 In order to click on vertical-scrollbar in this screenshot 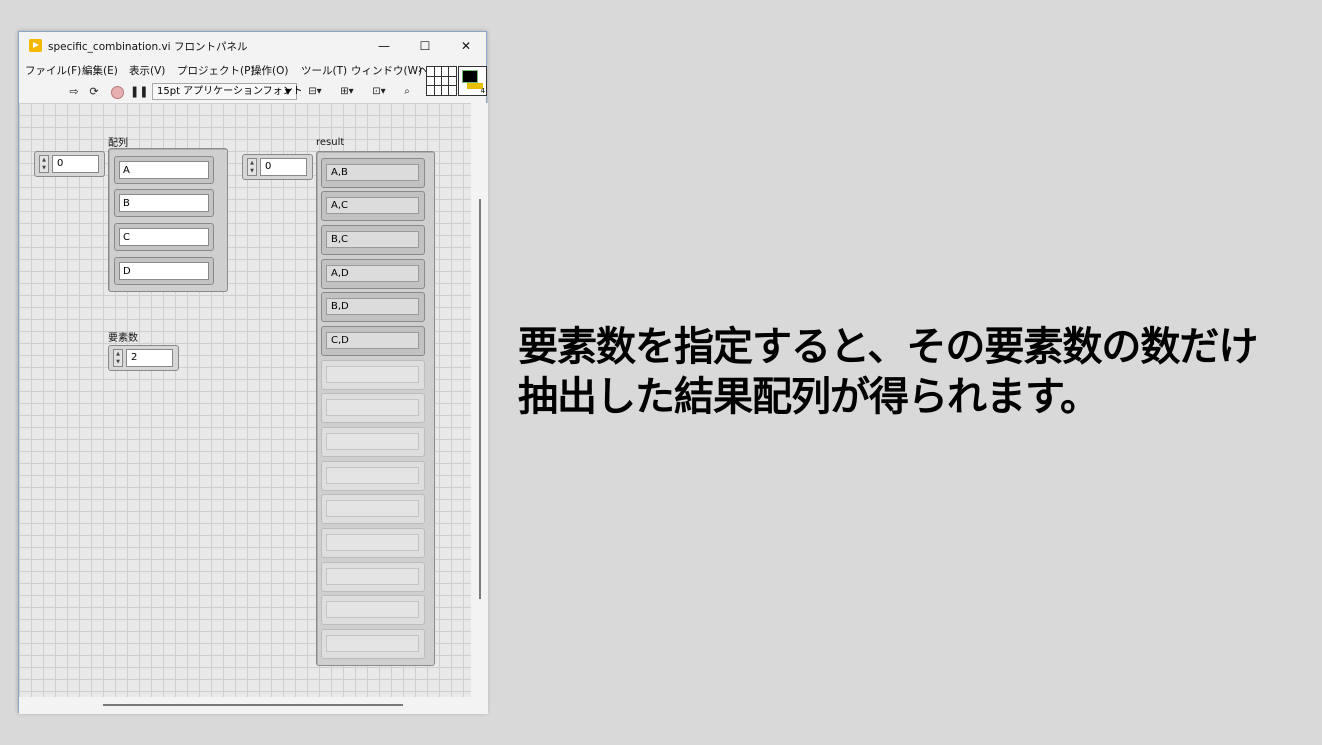, I will do `click(479, 400)`.